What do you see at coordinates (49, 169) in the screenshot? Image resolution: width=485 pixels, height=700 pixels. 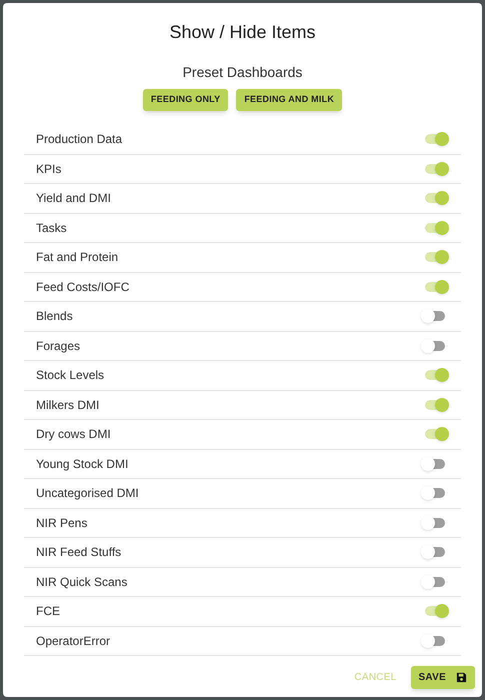 I see `item-label: KPIs` at bounding box center [49, 169].